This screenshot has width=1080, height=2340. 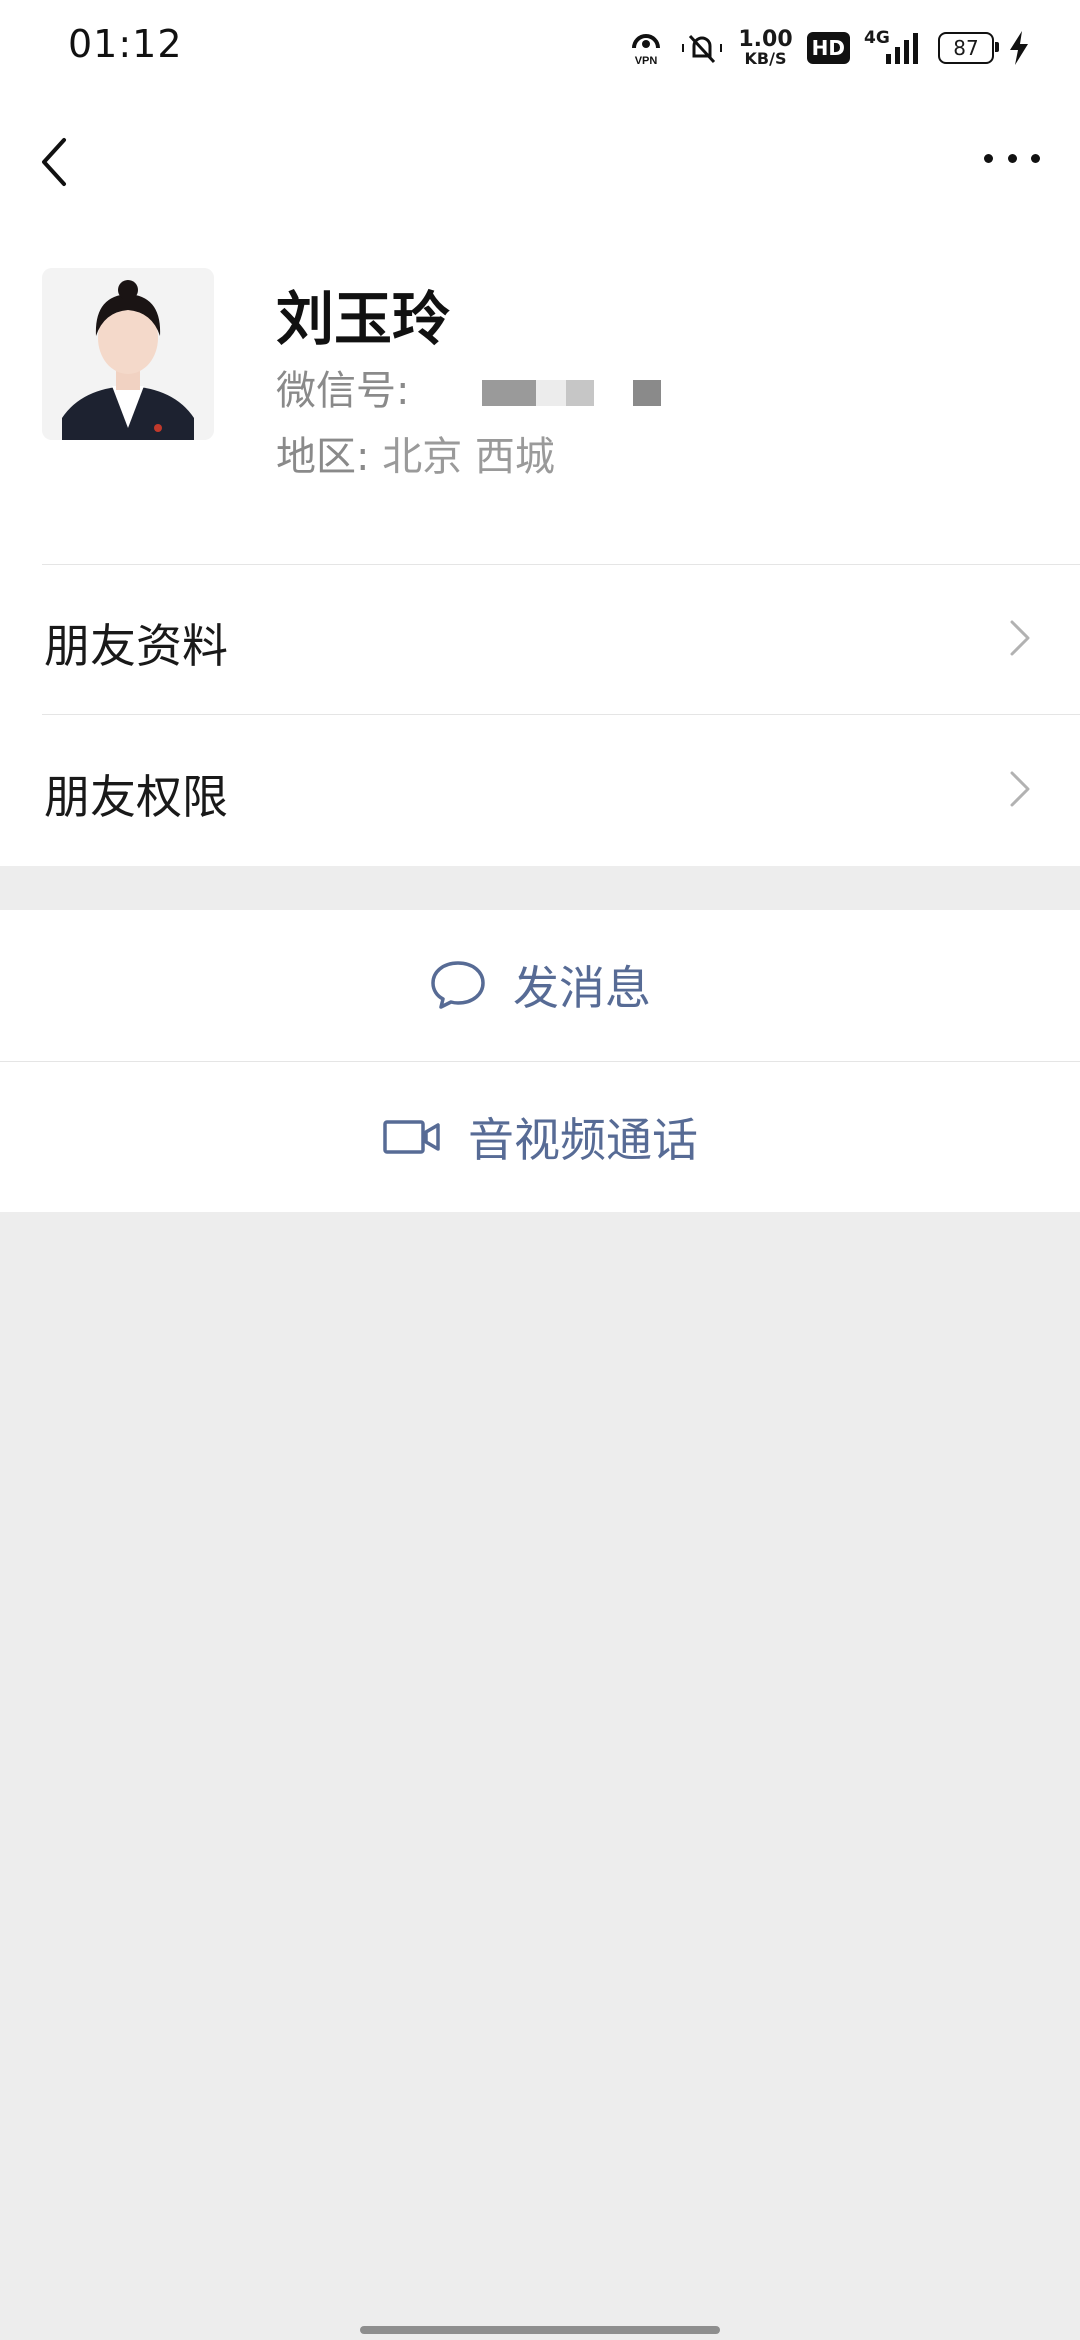 I want to click on send-message-button: 发消息, so click(x=540, y=985).